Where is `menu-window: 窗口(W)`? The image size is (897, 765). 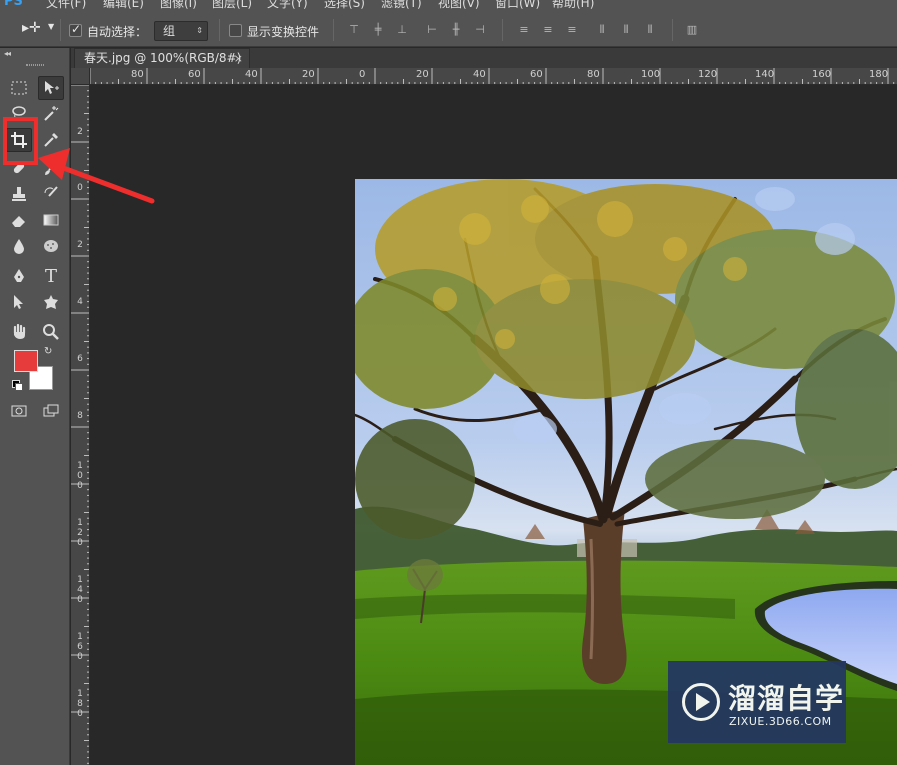 menu-window: 窗口(W) is located at coordinates (517, 4).